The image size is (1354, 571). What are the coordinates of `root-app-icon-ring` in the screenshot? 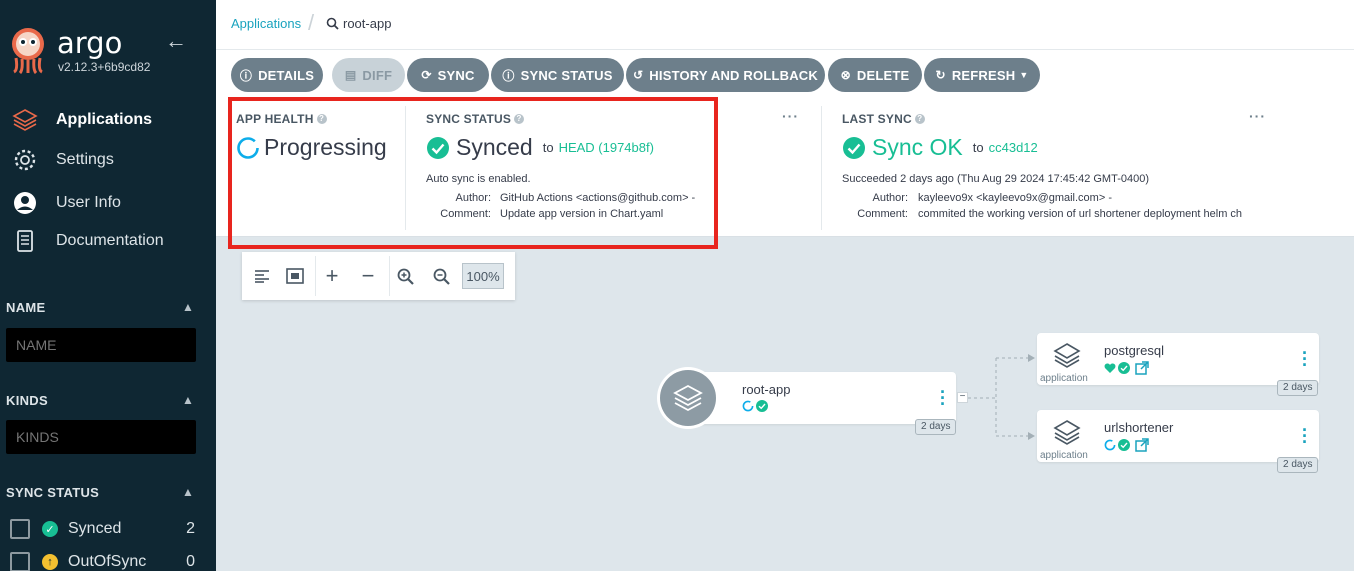 It's located at (688, 398).